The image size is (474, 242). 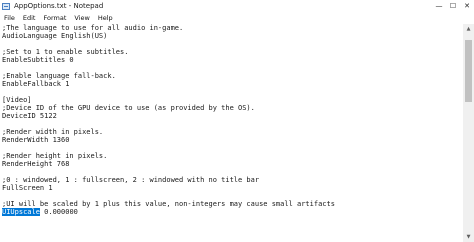 I want to click on text-line: DeviceID 5122, so click(x=29, y=116).